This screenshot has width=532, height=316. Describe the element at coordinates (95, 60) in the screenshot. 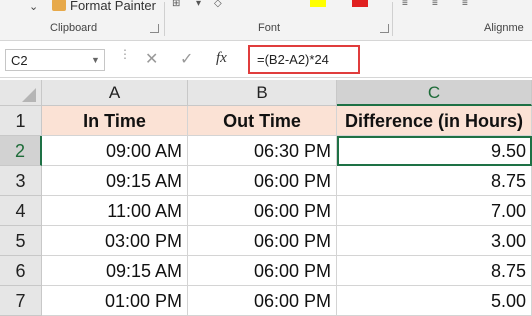

I see `name-box-dropdown-icon: ▼` at that location.